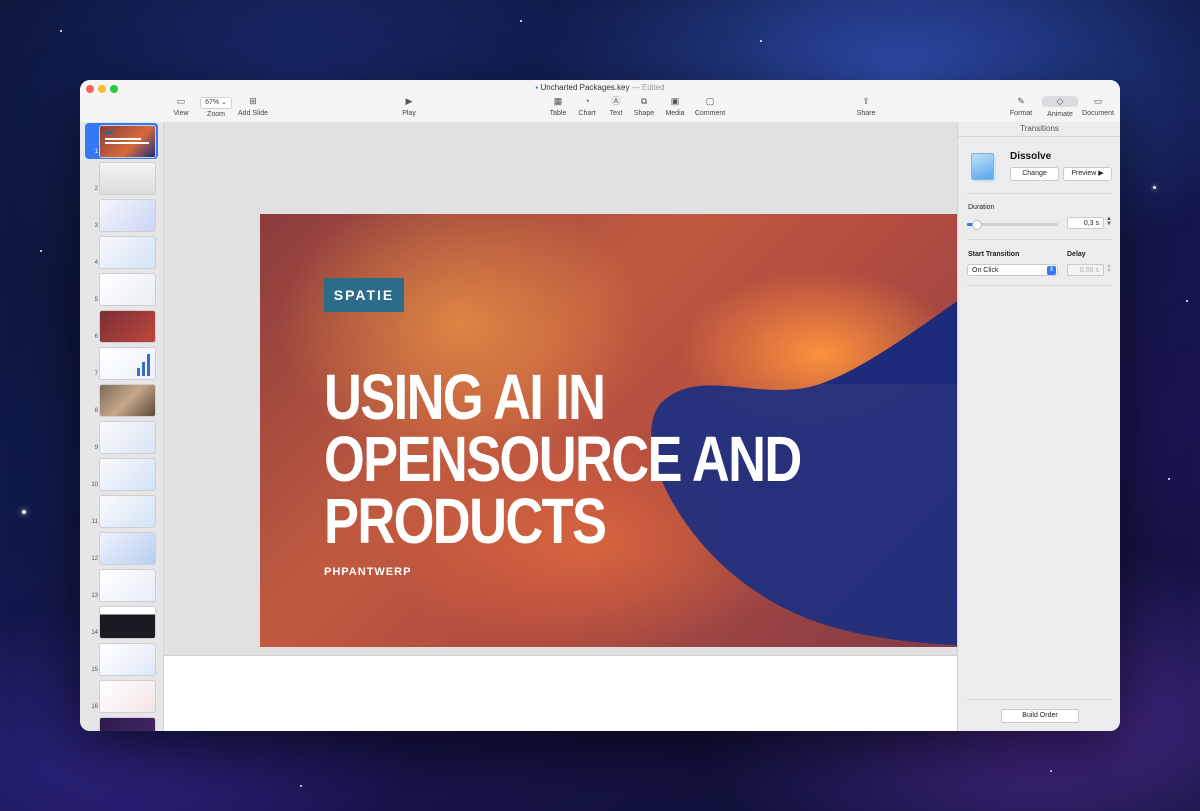  What do you see at coordinates (644, 101) in the screenshot?
I see `shape-icon: ⧉` at bounding box center [644, 101].